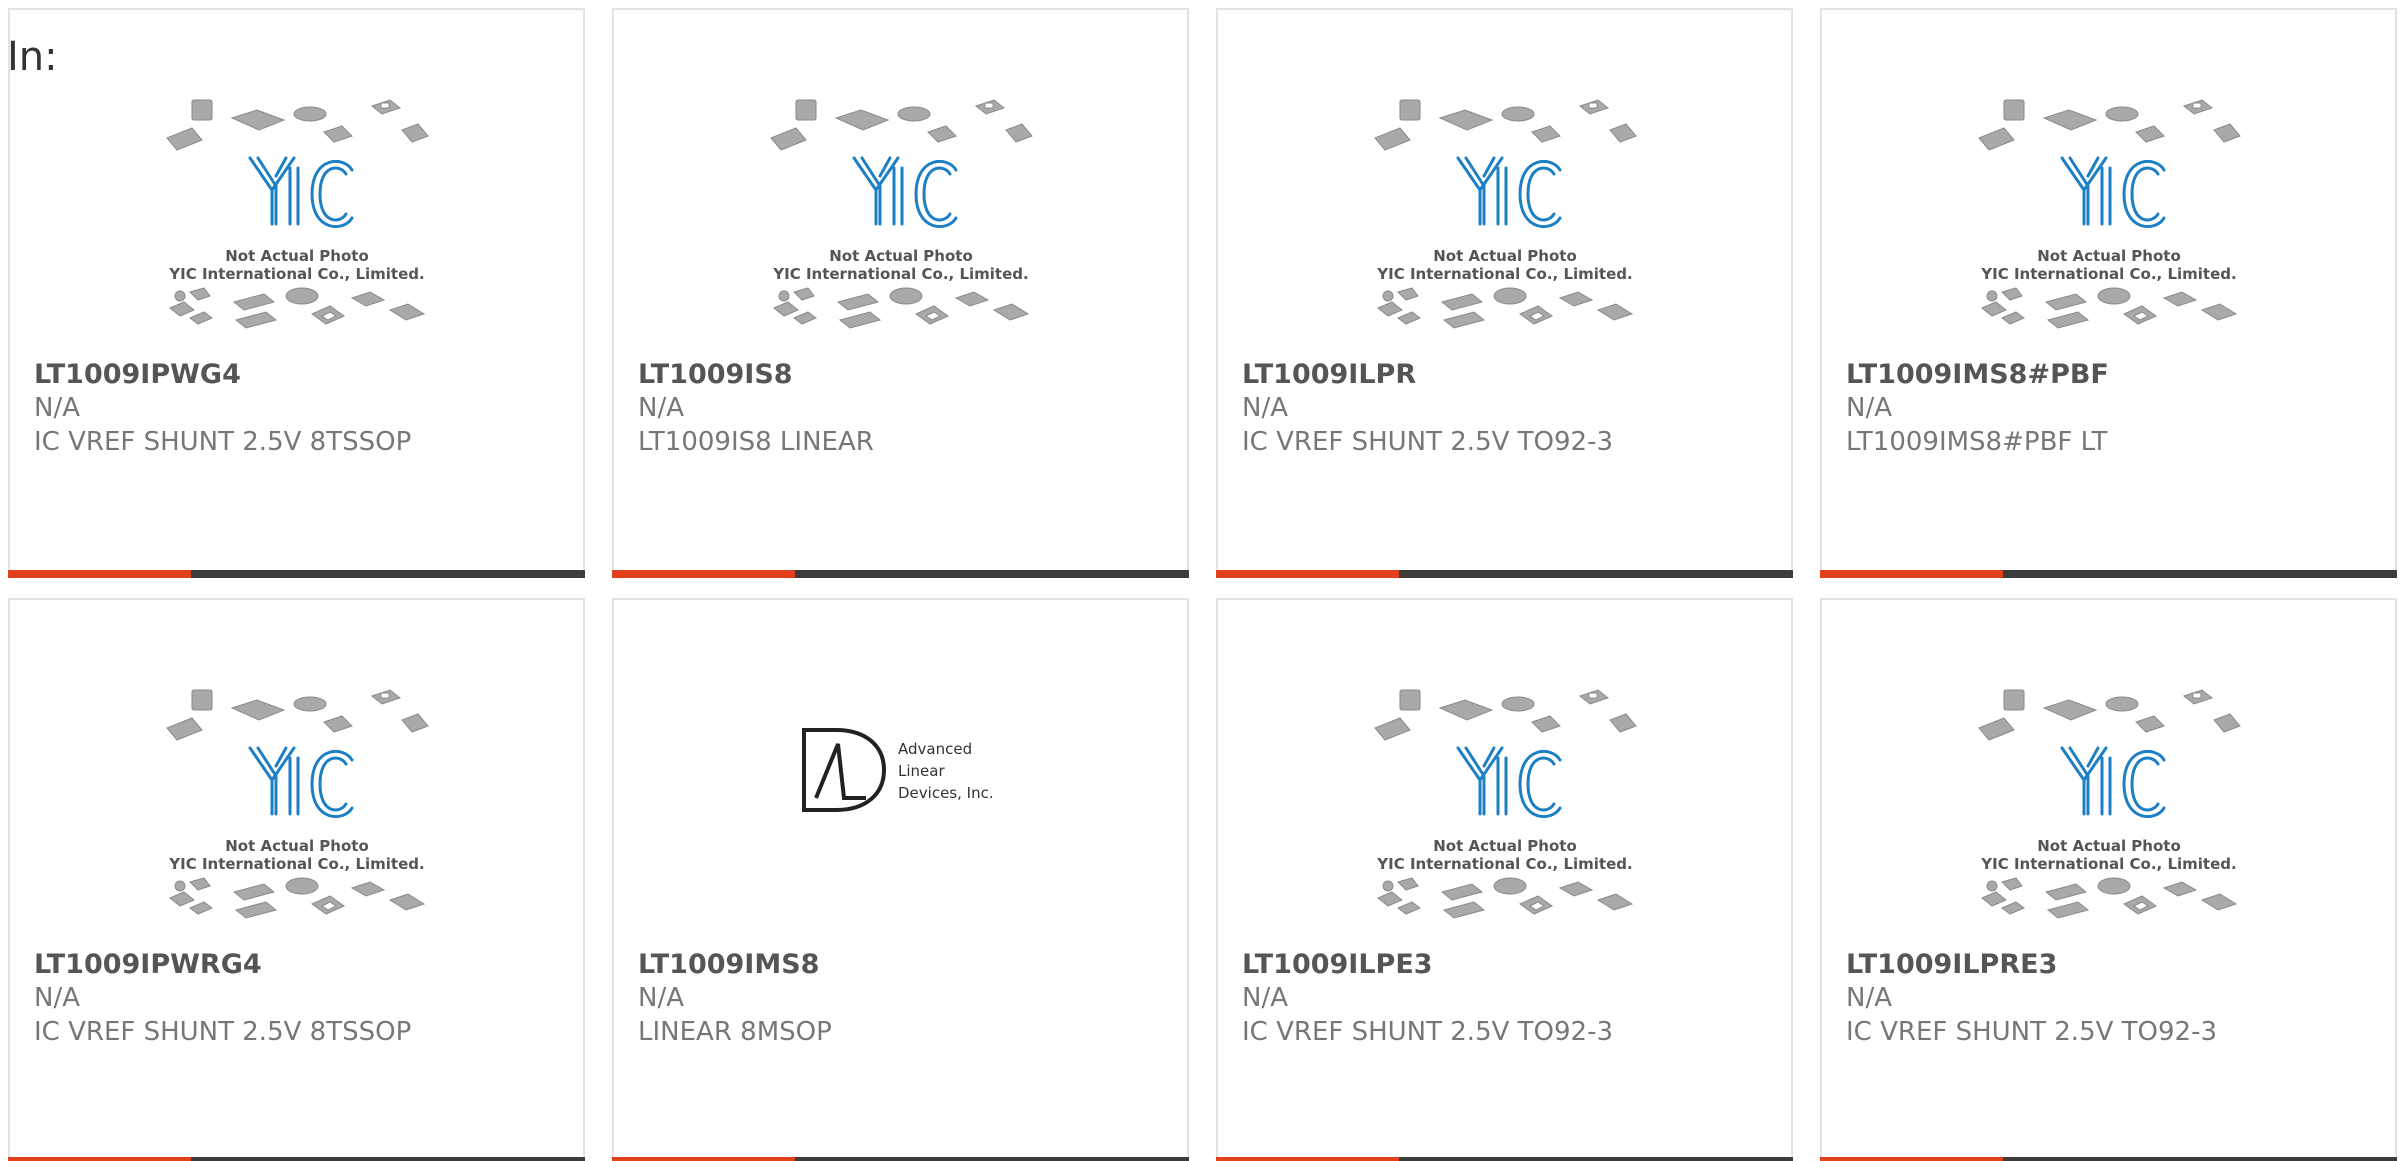 This screenshot has width=2400, height=1161. I want to click on in-label: In:, so click(32, 57).